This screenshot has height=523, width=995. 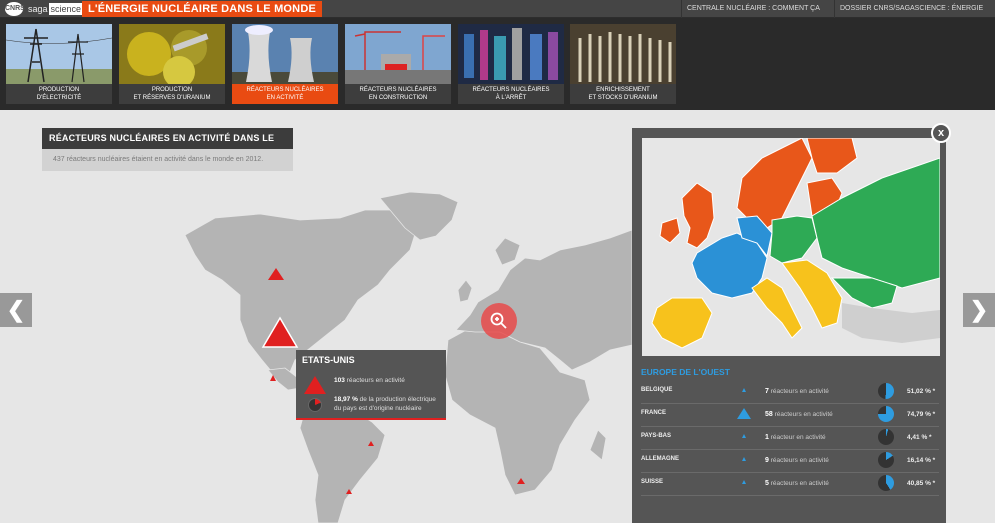 I want to click on tooltip-count-label: réacteurs en activité, so click(x=375, y=380).